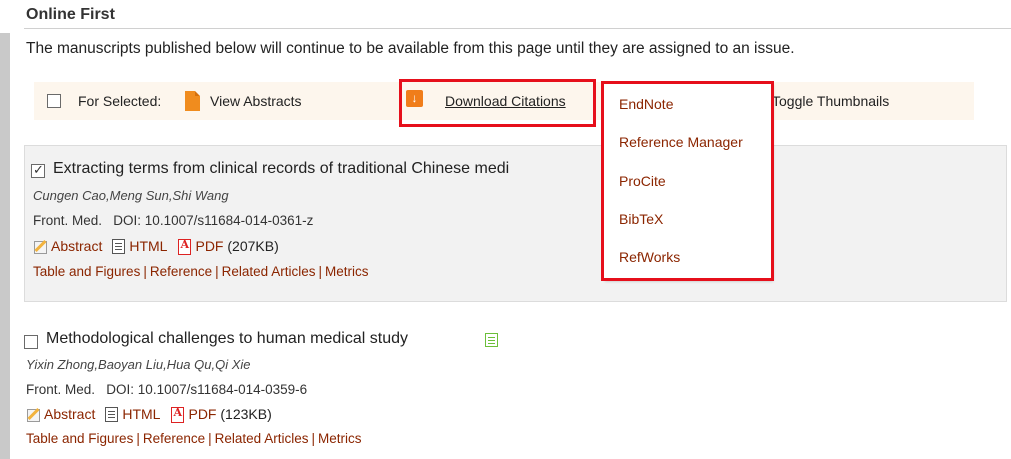 The width and height of the screenshot is (1011, 459). What do you see at coordinates (517, 28) in the screenshot?
I see `title-divider` at bounding box center [517, 28].